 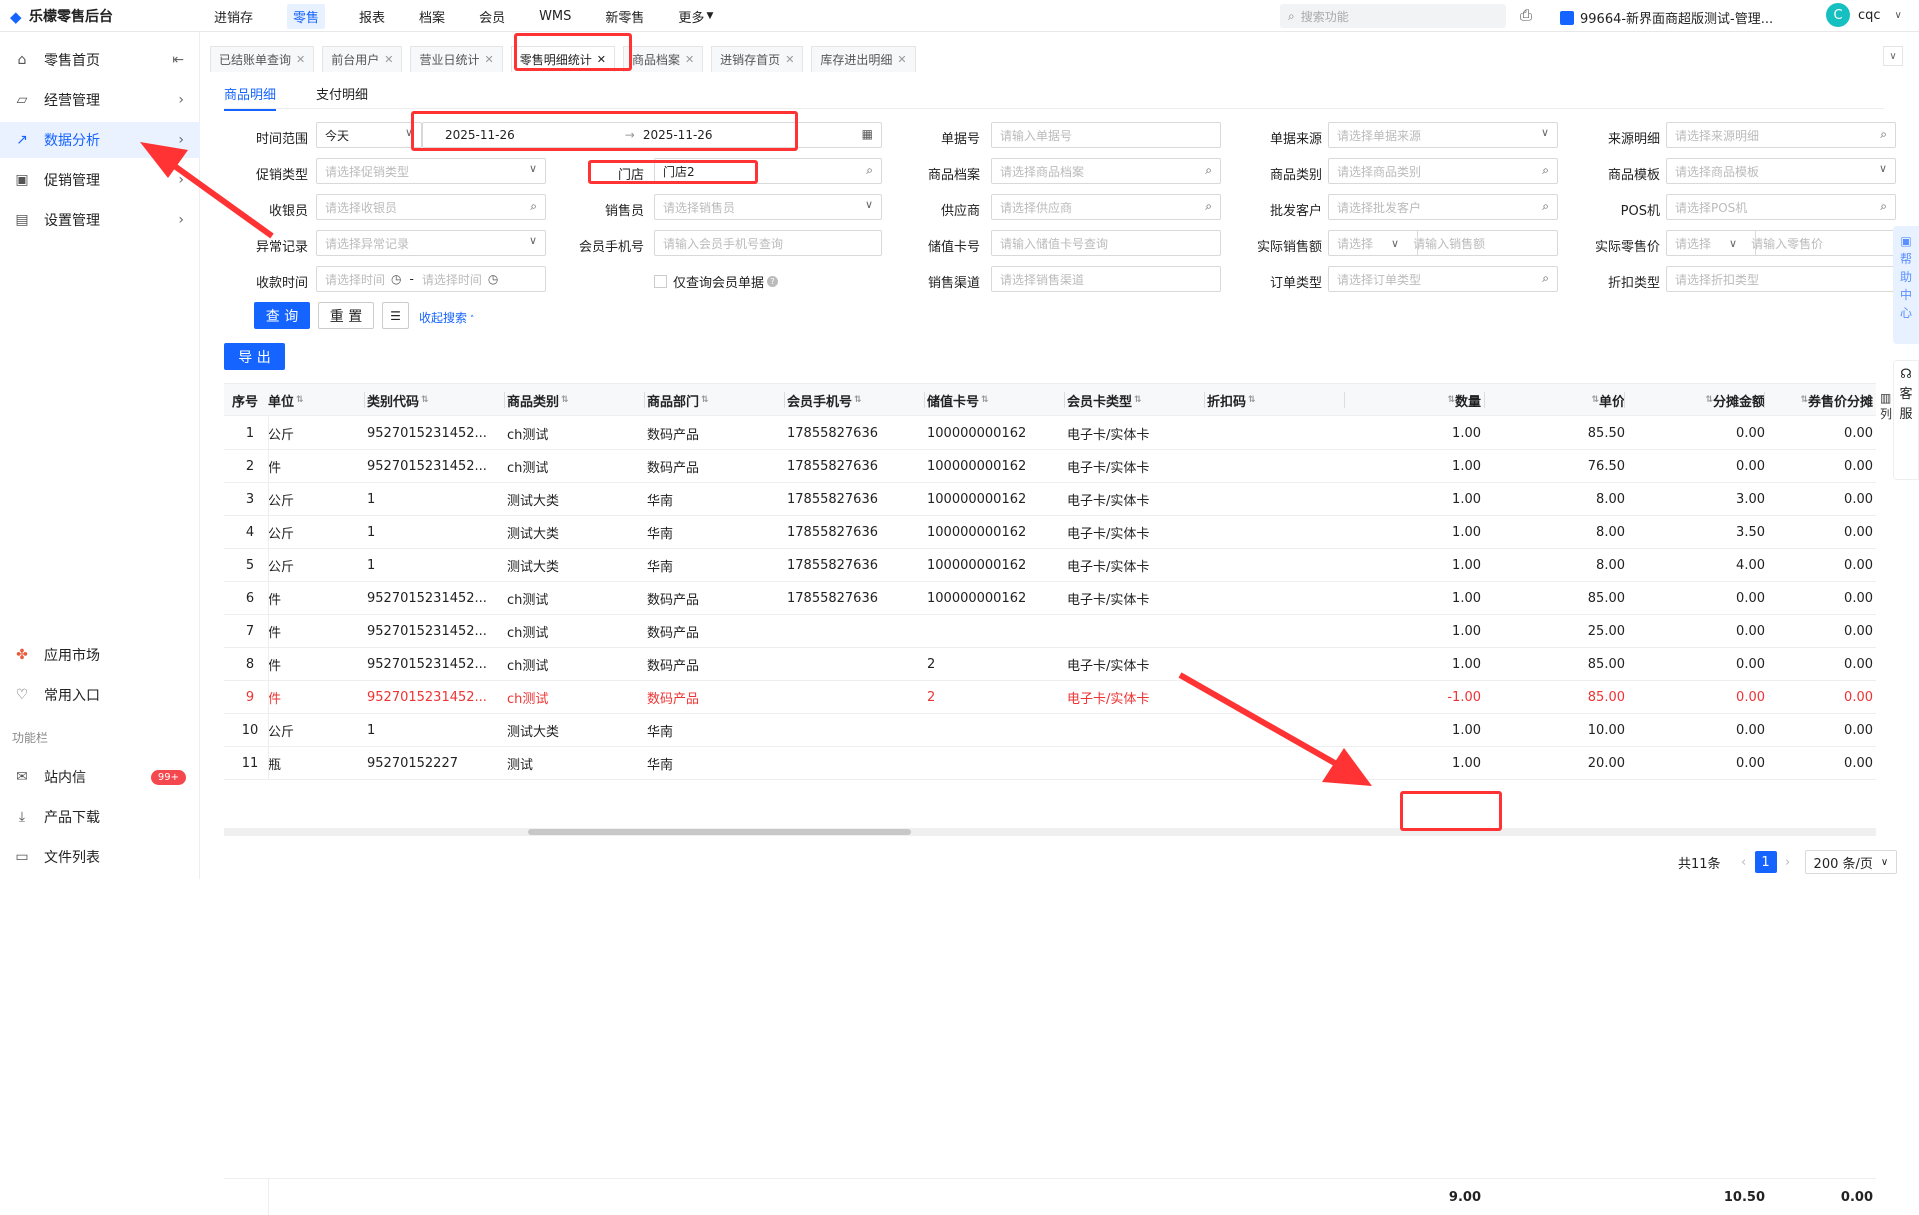 What do you see at coordinates (431, 171) in the screenshot?
I see `promo-type-select: 请选择促销类型 ∨` at bounding box center [431, 171].